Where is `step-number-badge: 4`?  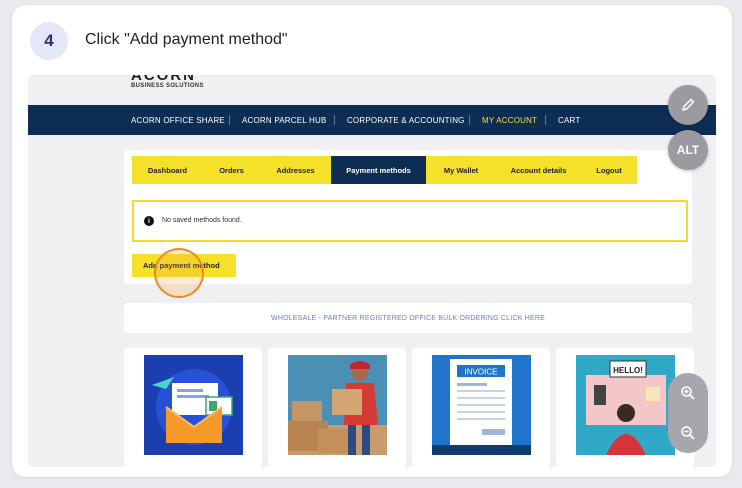 step-number-badge: 4 is located at coordinates (49, 41).